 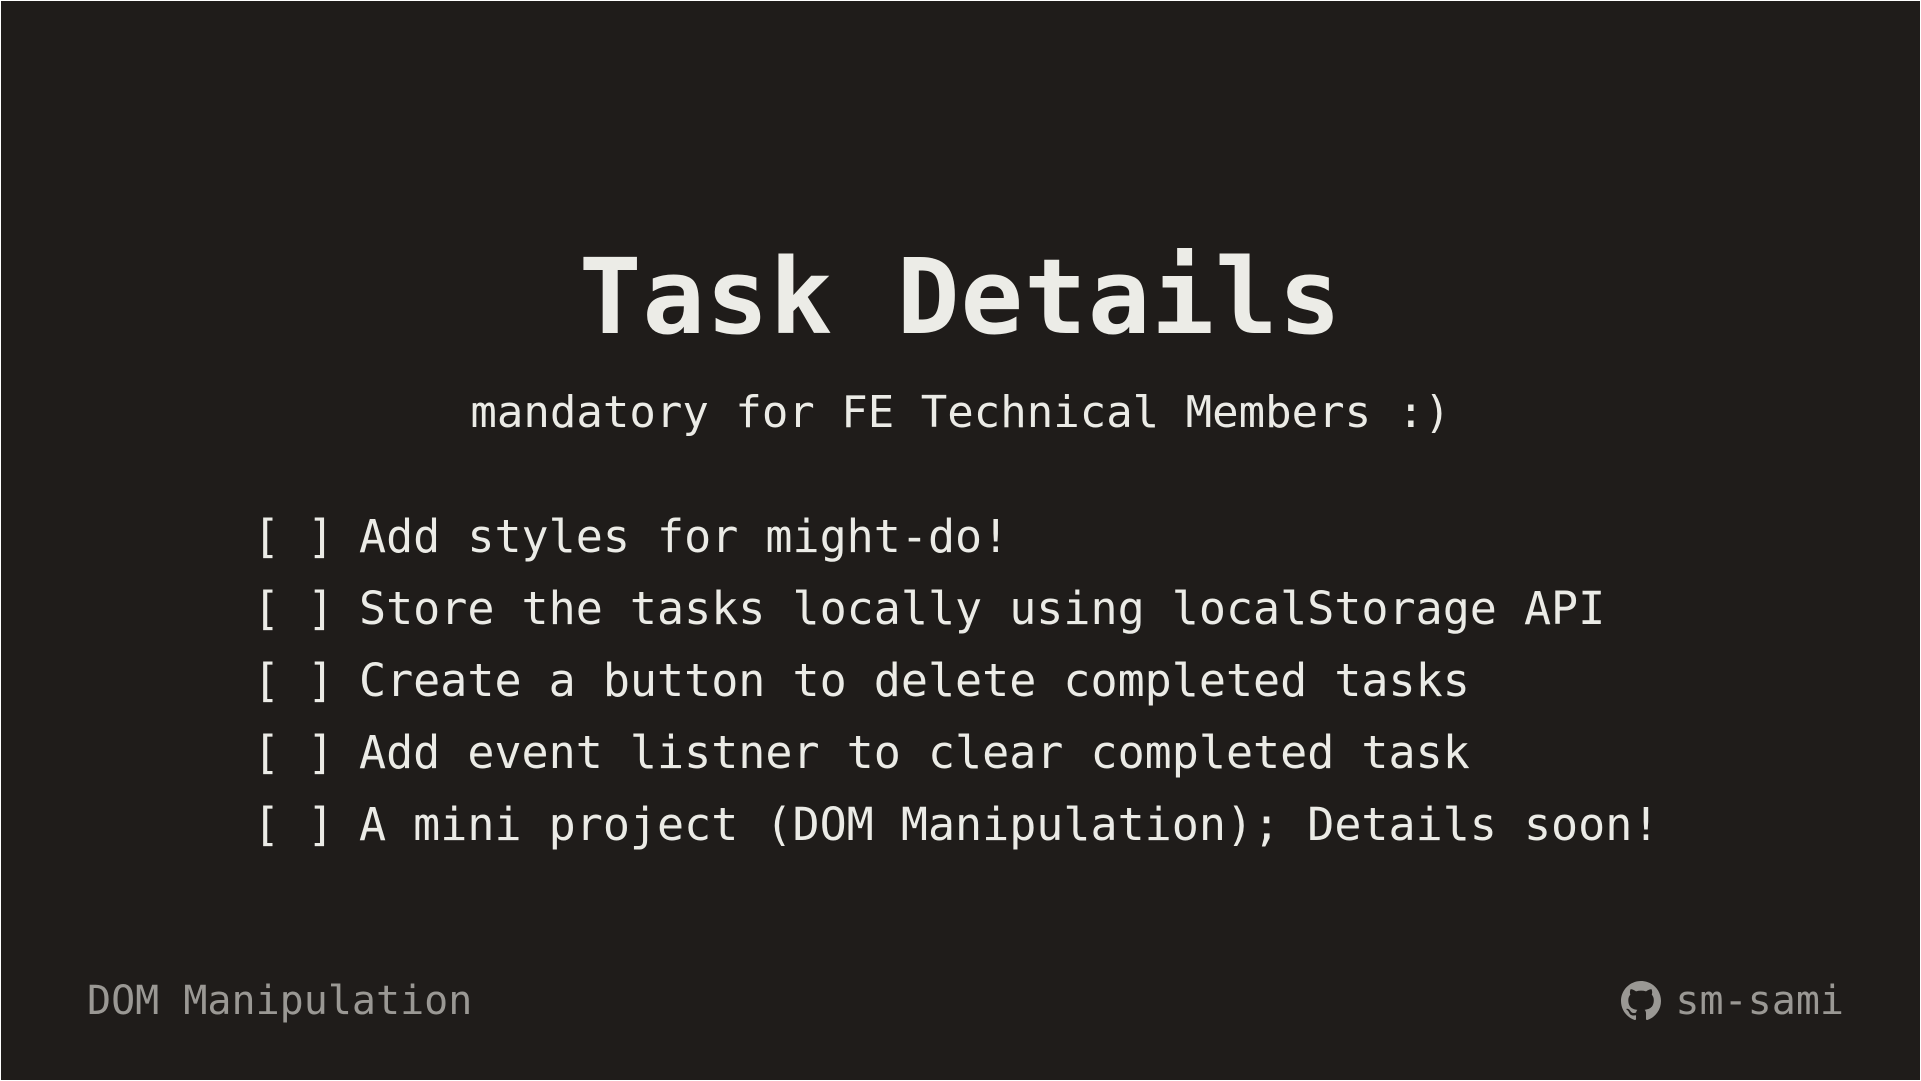 I want to click on github-username: sm-sami, so click(x=1759, y=1001).